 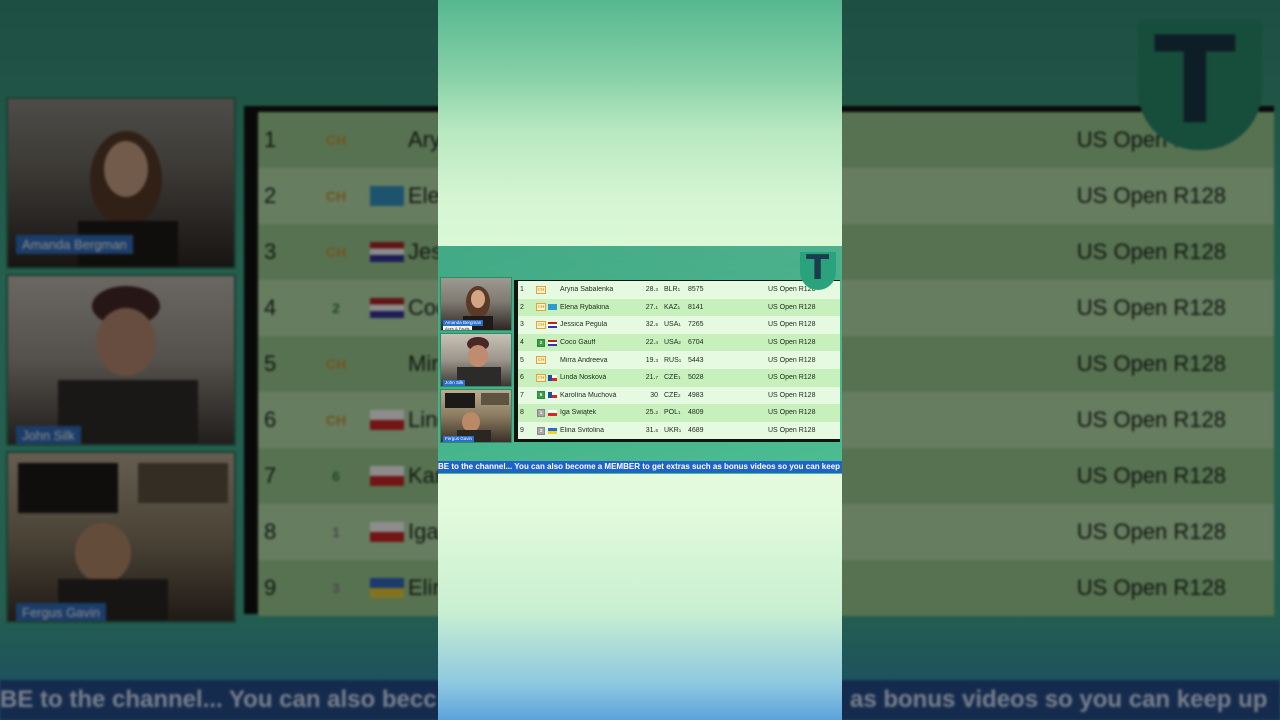 What do you see at coordinates (648, 324) in the screenshot?
I see `player-age: 32.5` at bounding box center [648, 324].